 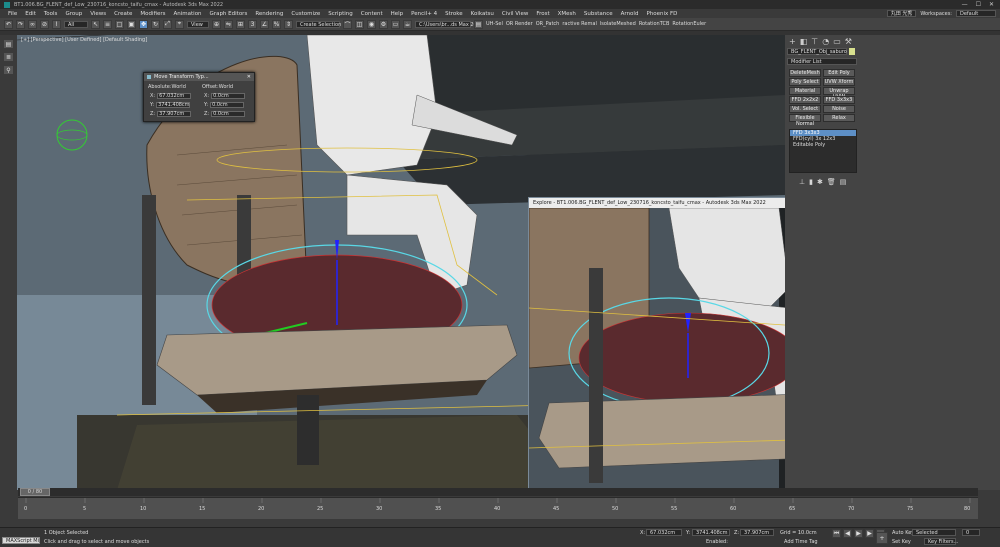 I want to click on modify-tab-icon: ◧, so click(x=804, y=41).